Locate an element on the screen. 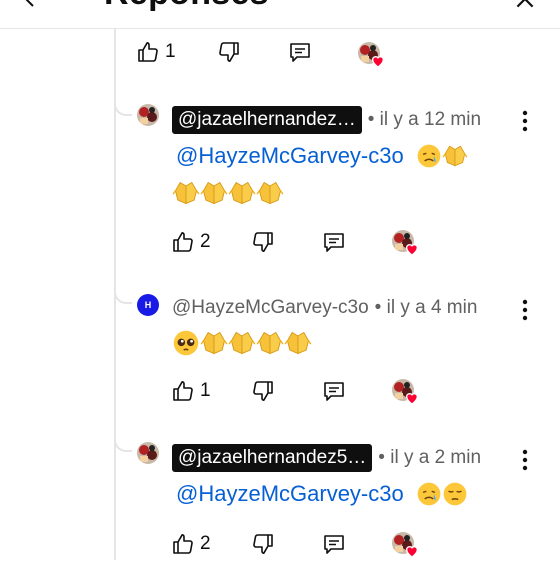 This screenshot has width=560, height=564. header: Réponses is located at coordinates (280, 14).